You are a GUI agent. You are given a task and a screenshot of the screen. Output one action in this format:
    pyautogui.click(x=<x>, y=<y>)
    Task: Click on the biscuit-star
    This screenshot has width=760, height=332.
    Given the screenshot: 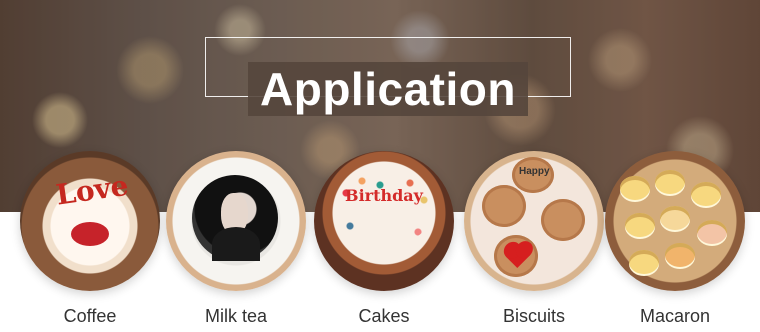 What is the action you would take?
    pyautogui.click(x=504, y=206)
    